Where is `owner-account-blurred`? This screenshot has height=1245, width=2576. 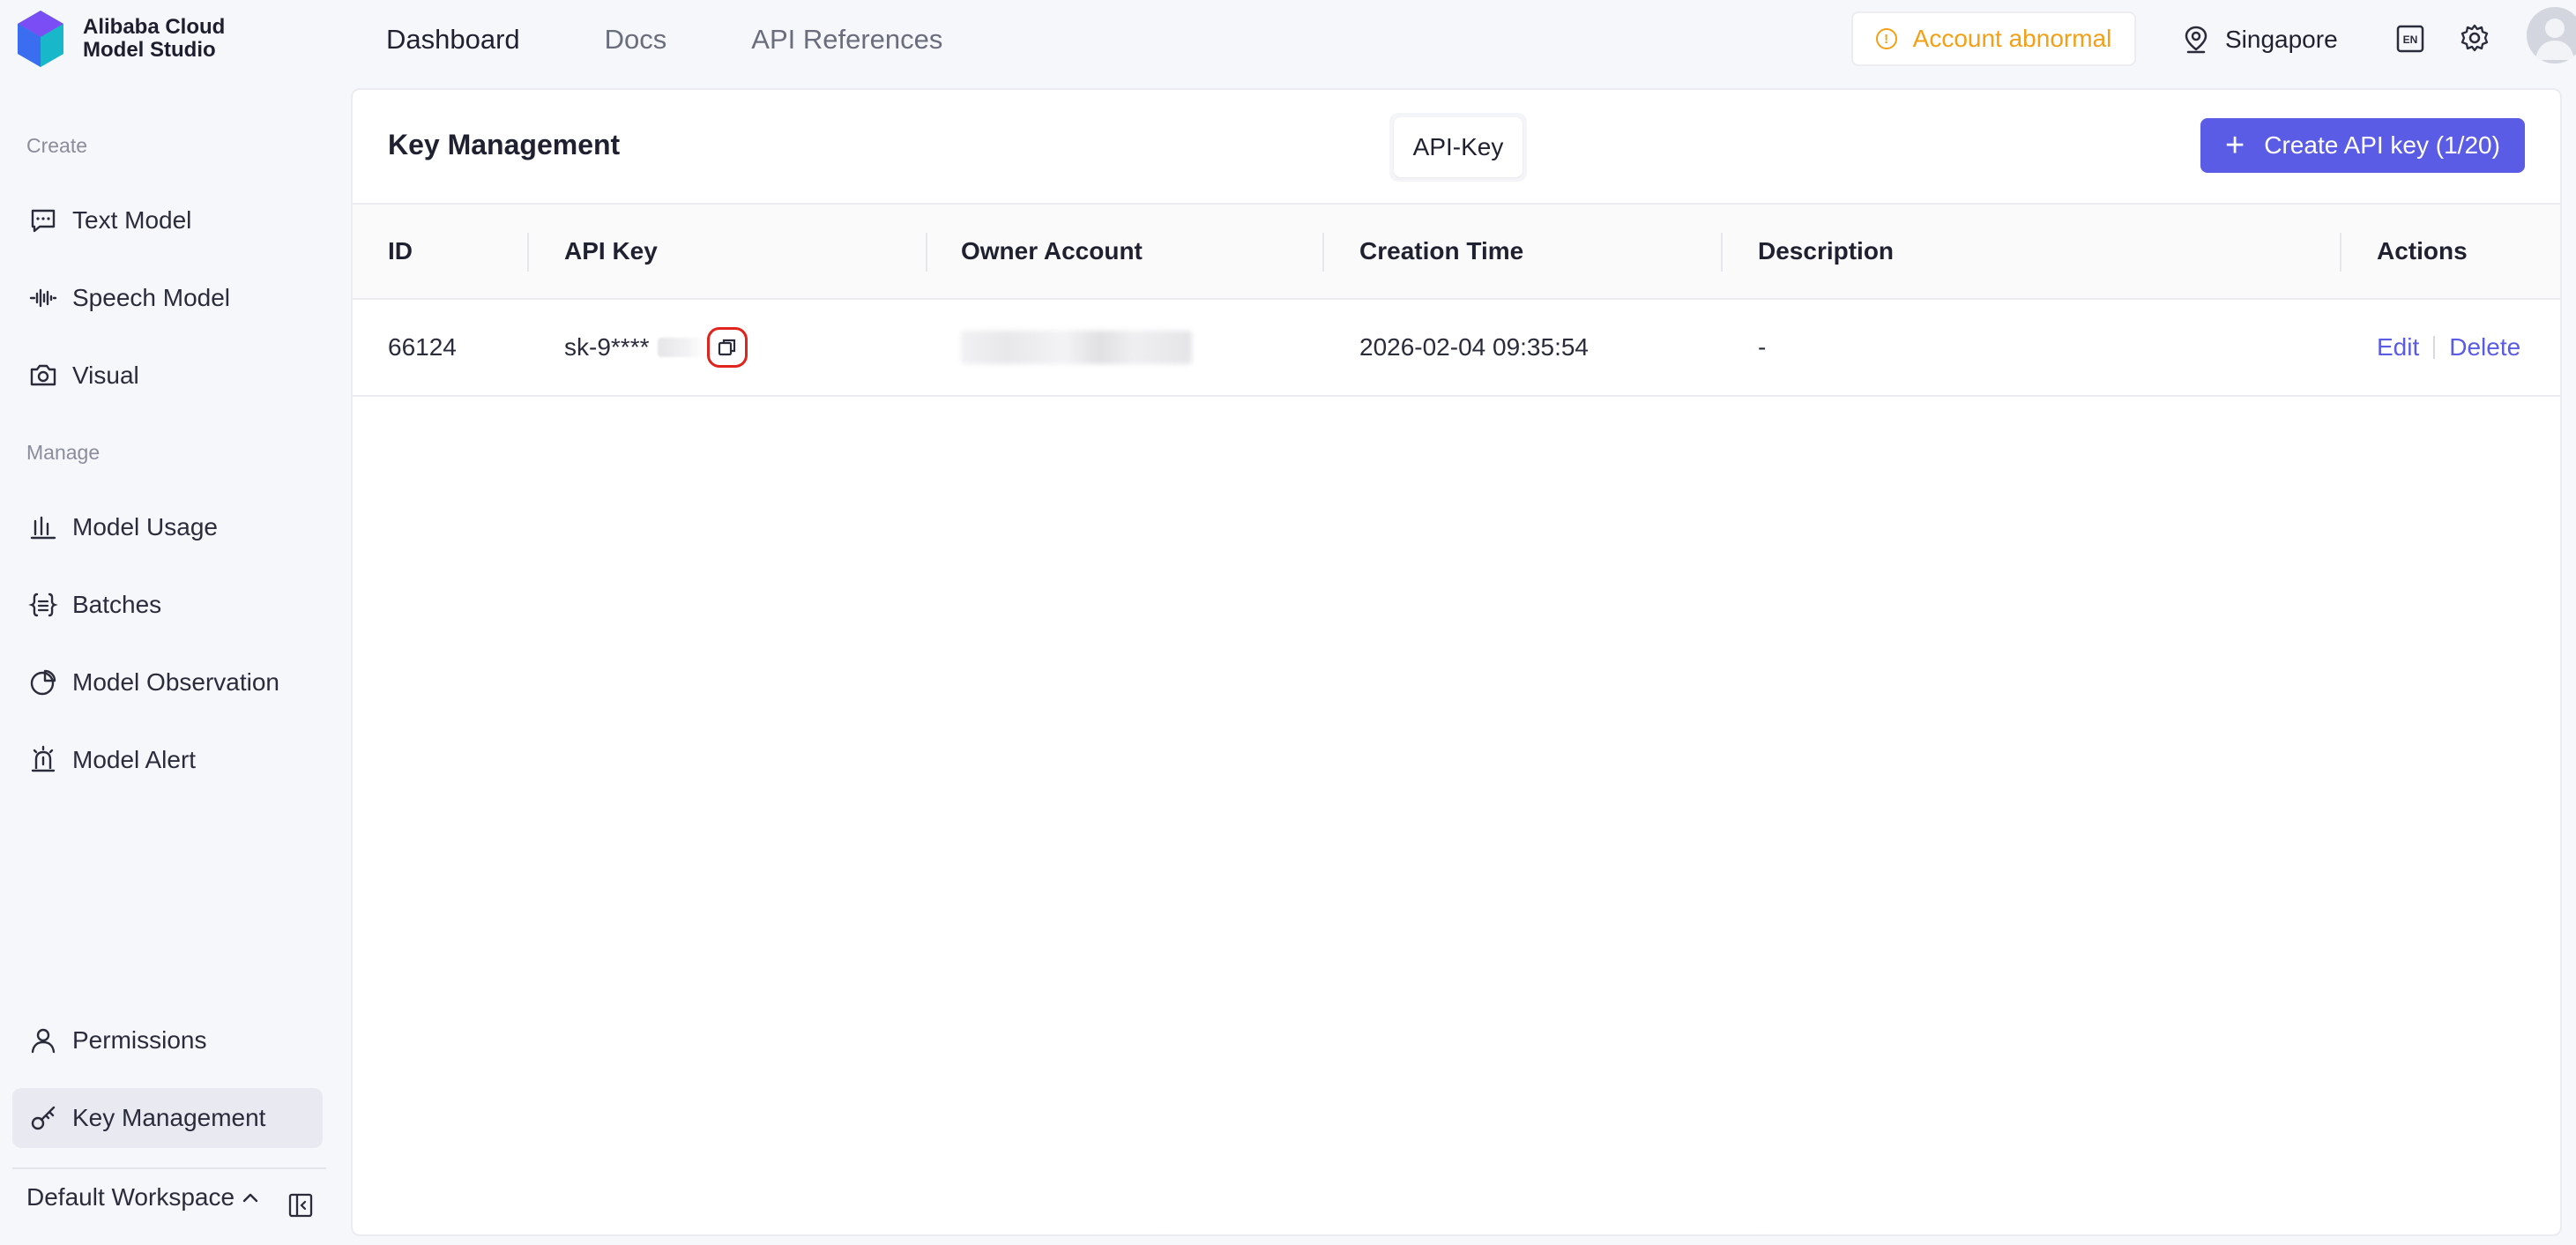
owner-account-blurred is located at coordinates (1076, 348).